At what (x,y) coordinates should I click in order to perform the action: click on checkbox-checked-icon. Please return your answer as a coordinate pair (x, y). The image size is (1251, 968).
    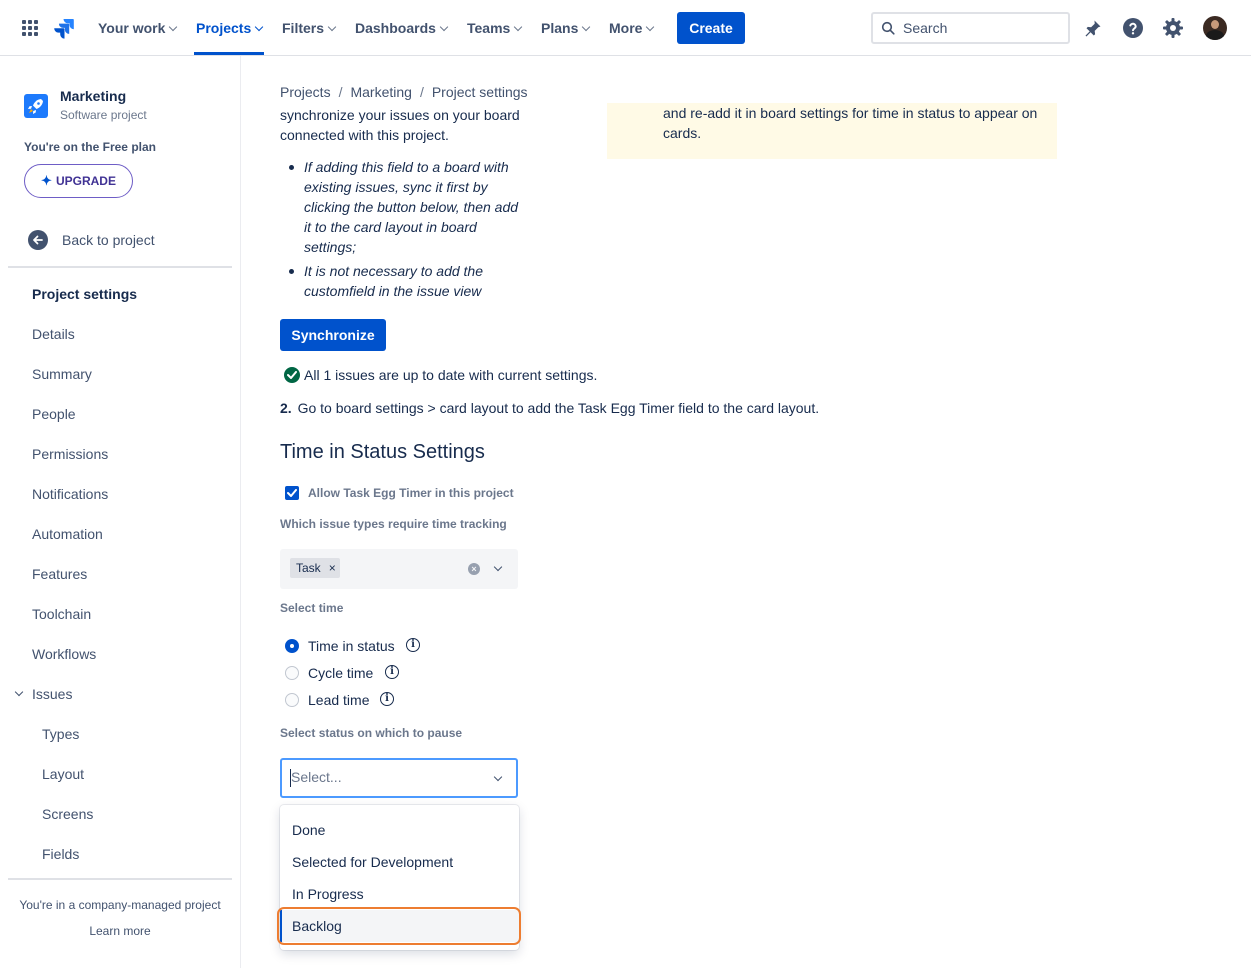
    Looking at the image, I should click on (292, 493).